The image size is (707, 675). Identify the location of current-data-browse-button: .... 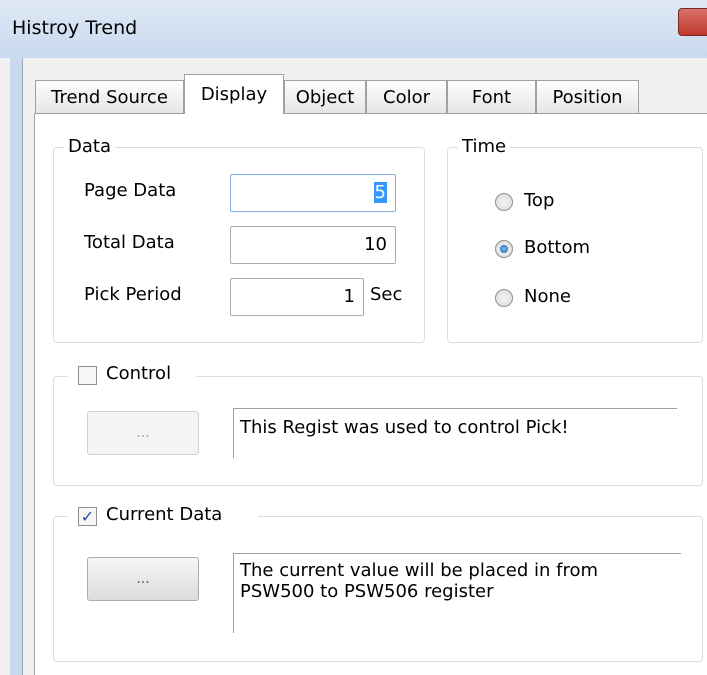
(143, 579).